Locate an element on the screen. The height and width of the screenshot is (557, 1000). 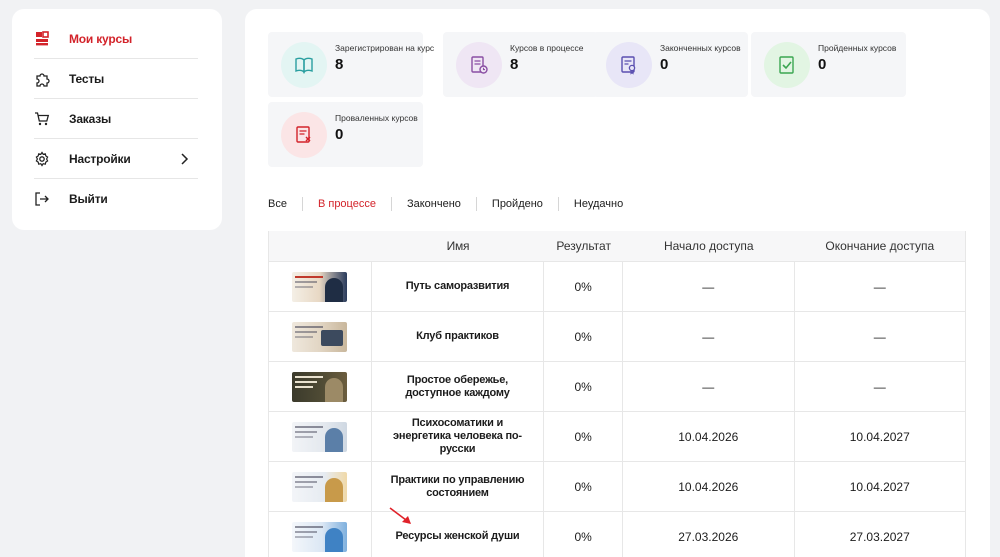
course-end: 27.03.2027 is located at coordinates (879, 536).